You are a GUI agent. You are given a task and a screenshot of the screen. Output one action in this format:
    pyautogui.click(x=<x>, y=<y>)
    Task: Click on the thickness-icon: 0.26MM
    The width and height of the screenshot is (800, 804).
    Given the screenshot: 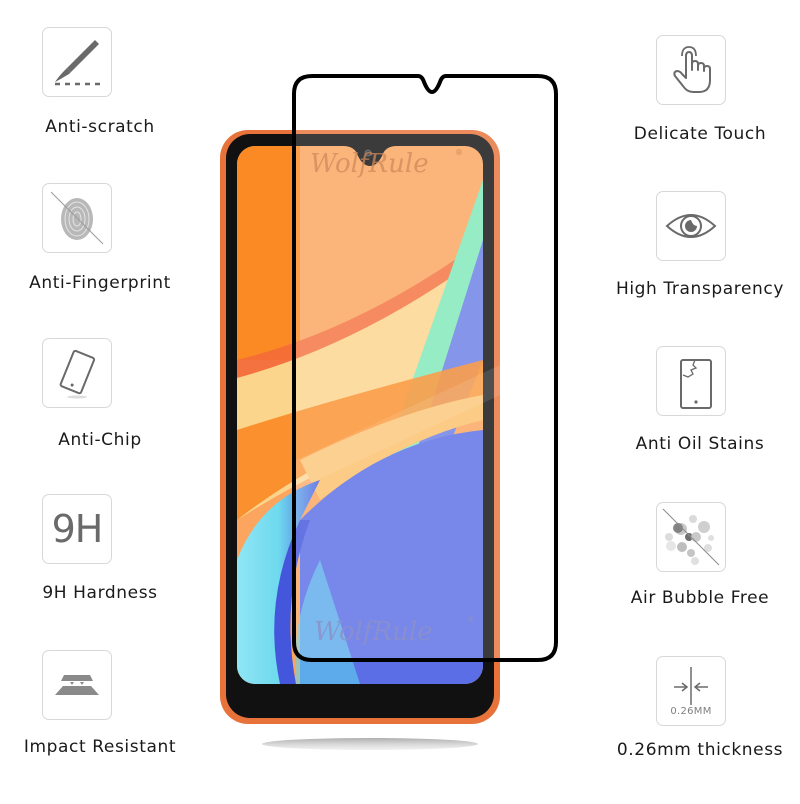 What is the action you would take?
    pyautogui.click(x=691, y=691)
    